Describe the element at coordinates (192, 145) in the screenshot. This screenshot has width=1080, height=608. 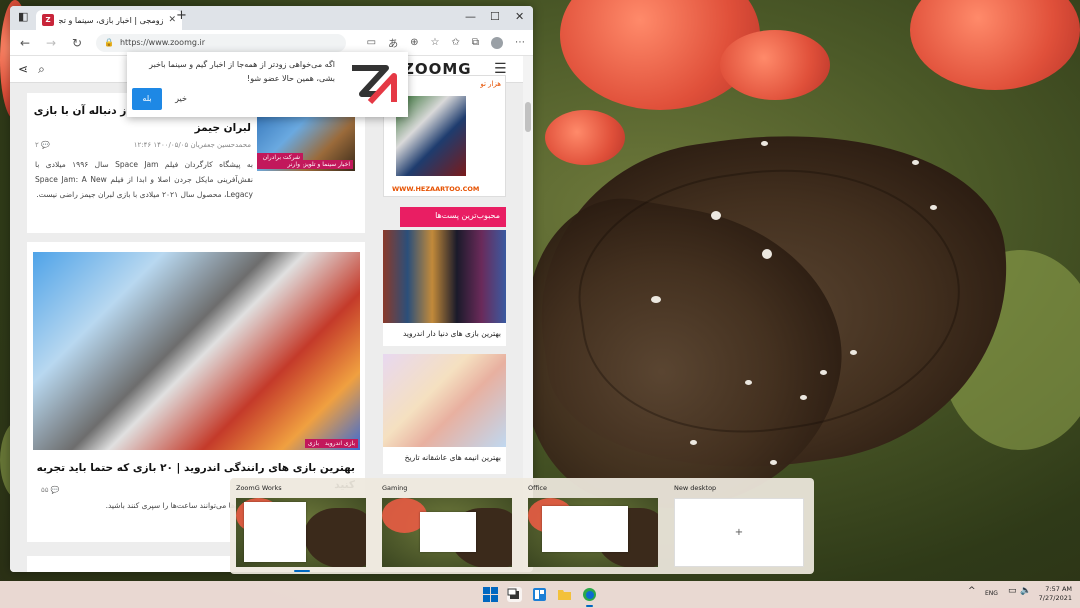
I see `post-meta: محمدحسین جعفریان ۱۴۰۰/۰۵/۰۵ ۱۲:۴۶` at that location.